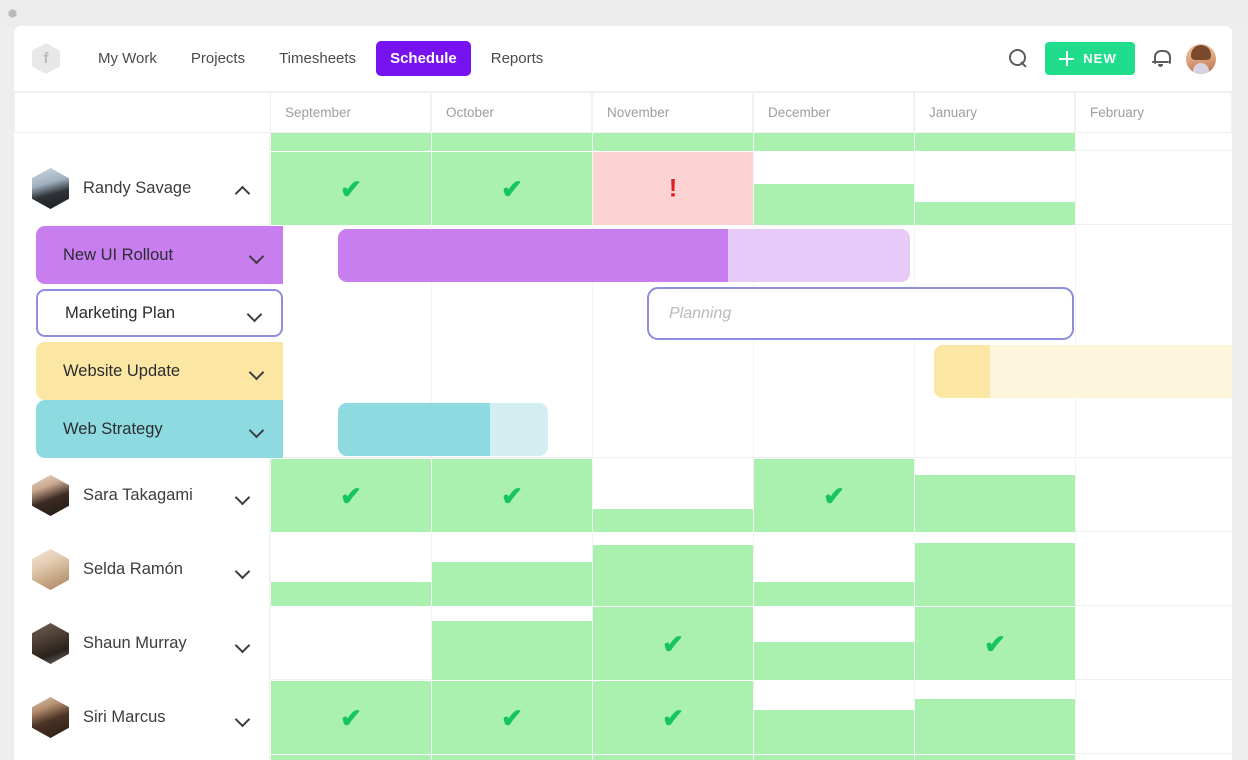 The height and width of the screenshot is (760, 1248). What do you see at coordinates (350, 112) in the screenshot?
I see `month-header-september: September` at bounding box center [350, 112].